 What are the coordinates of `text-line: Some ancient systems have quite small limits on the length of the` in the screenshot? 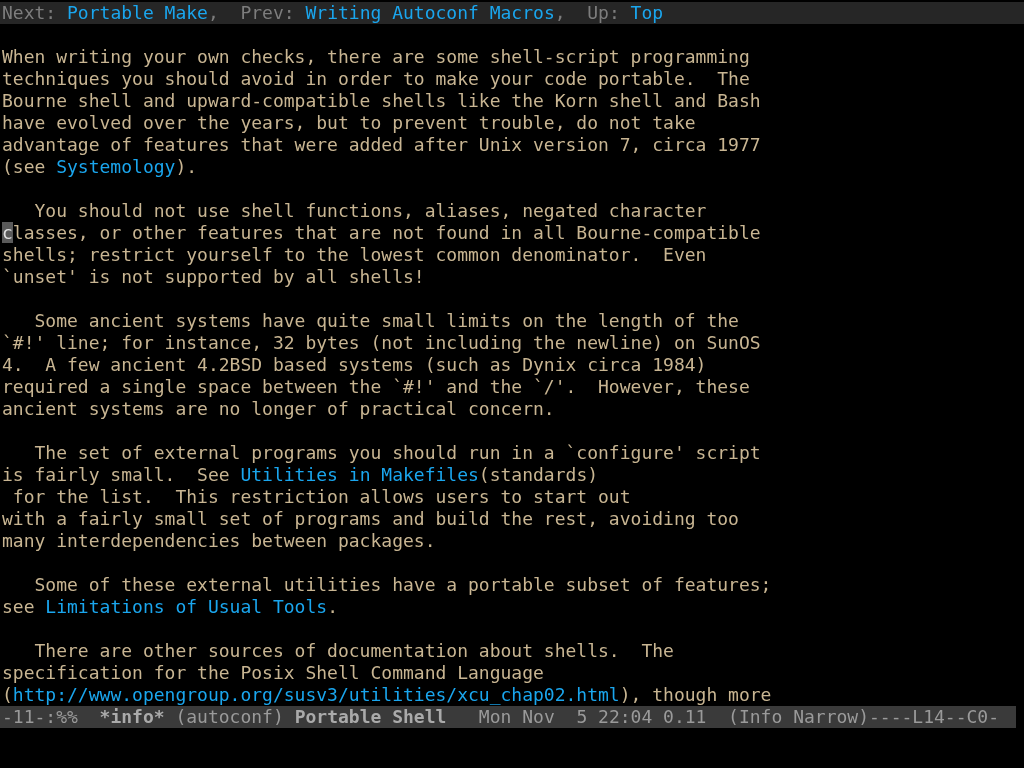 It's located at (386, 321).